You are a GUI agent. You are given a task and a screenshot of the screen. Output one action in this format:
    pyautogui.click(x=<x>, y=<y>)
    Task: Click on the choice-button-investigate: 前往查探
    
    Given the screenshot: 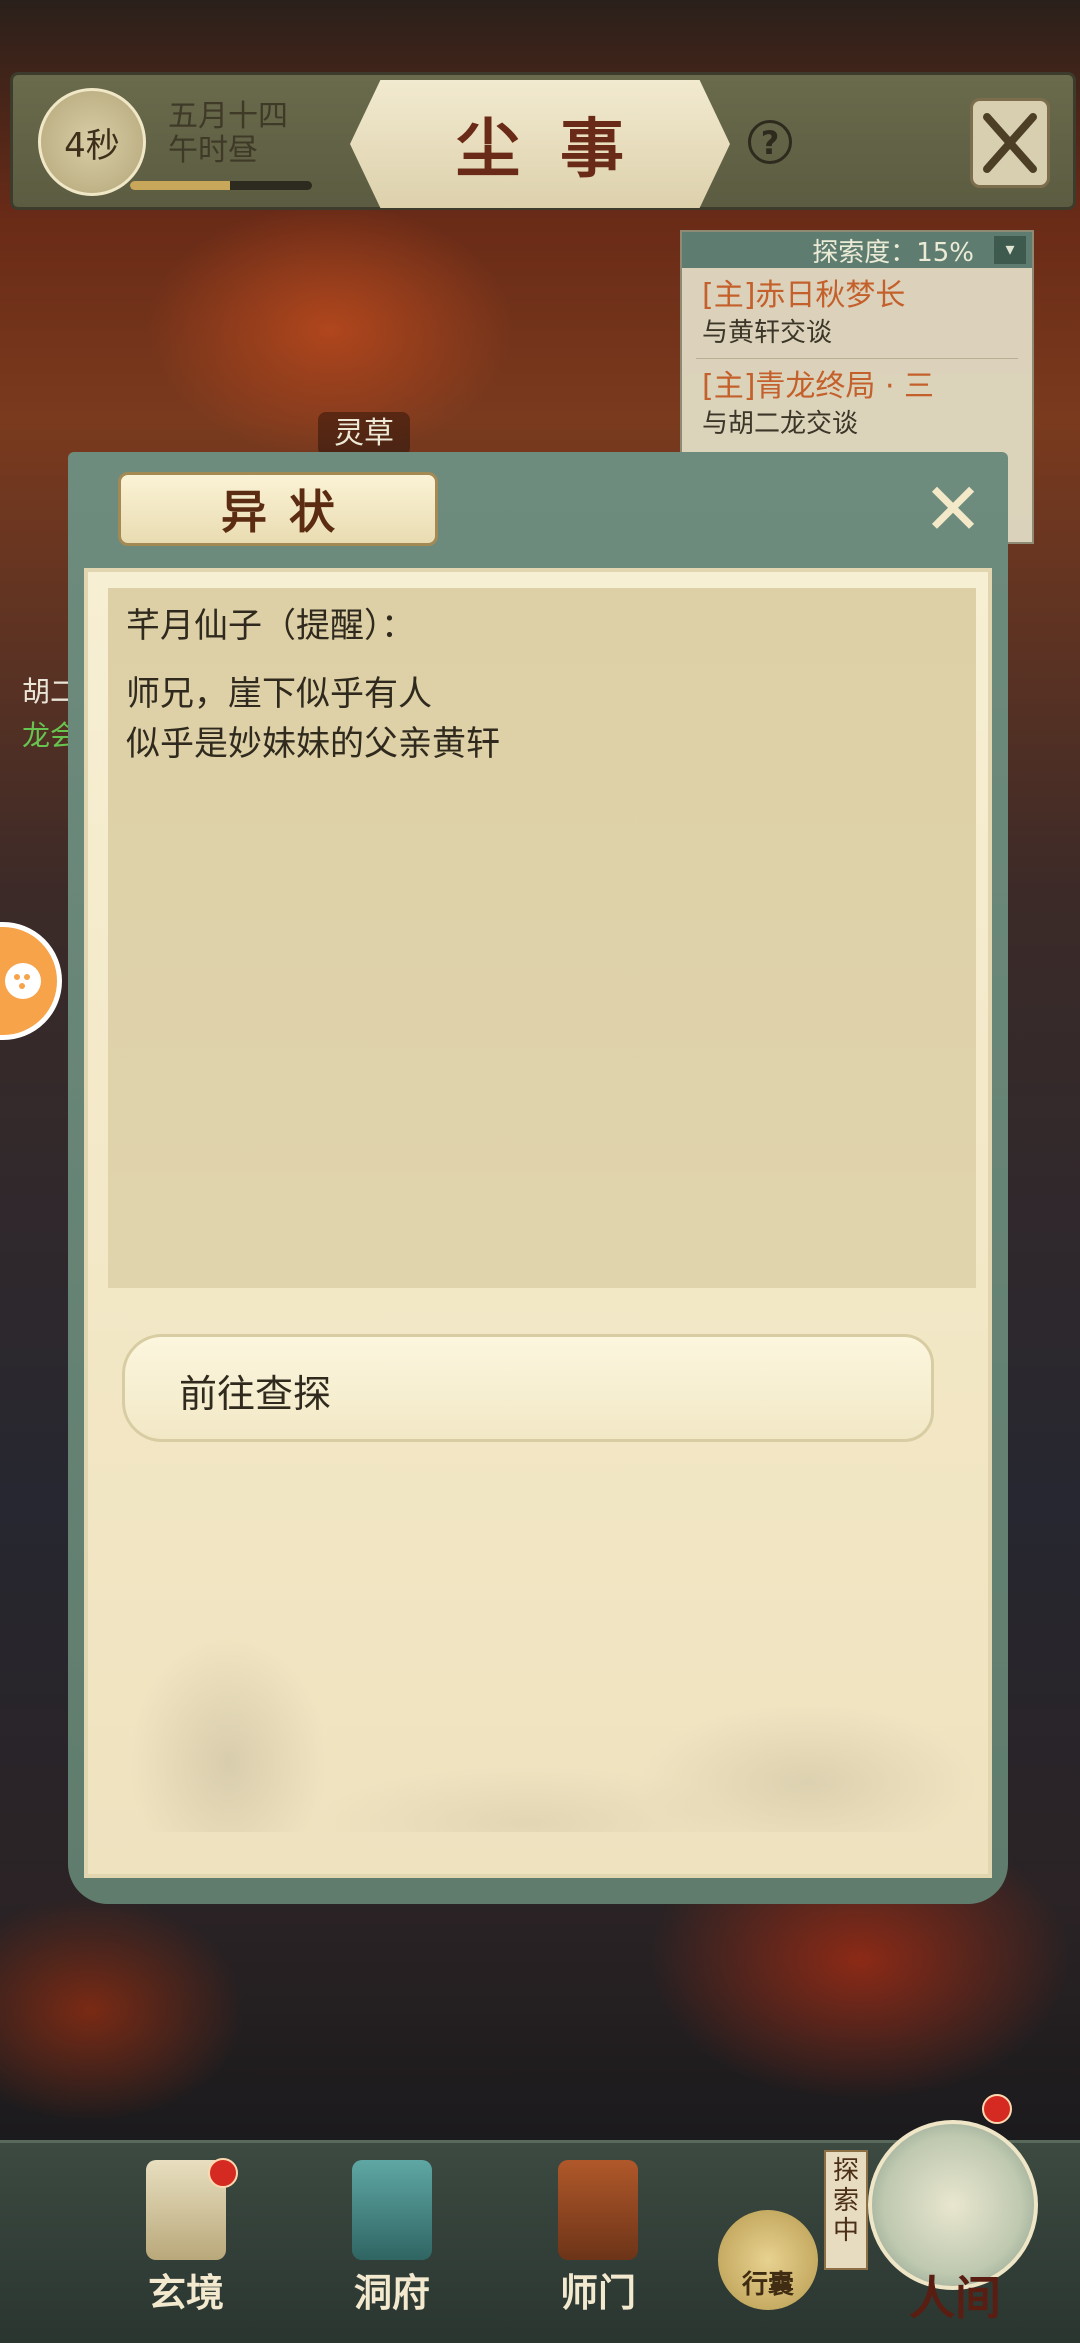 What is the action you would take?
    pyautogui.click(x=528, y=1388)
    